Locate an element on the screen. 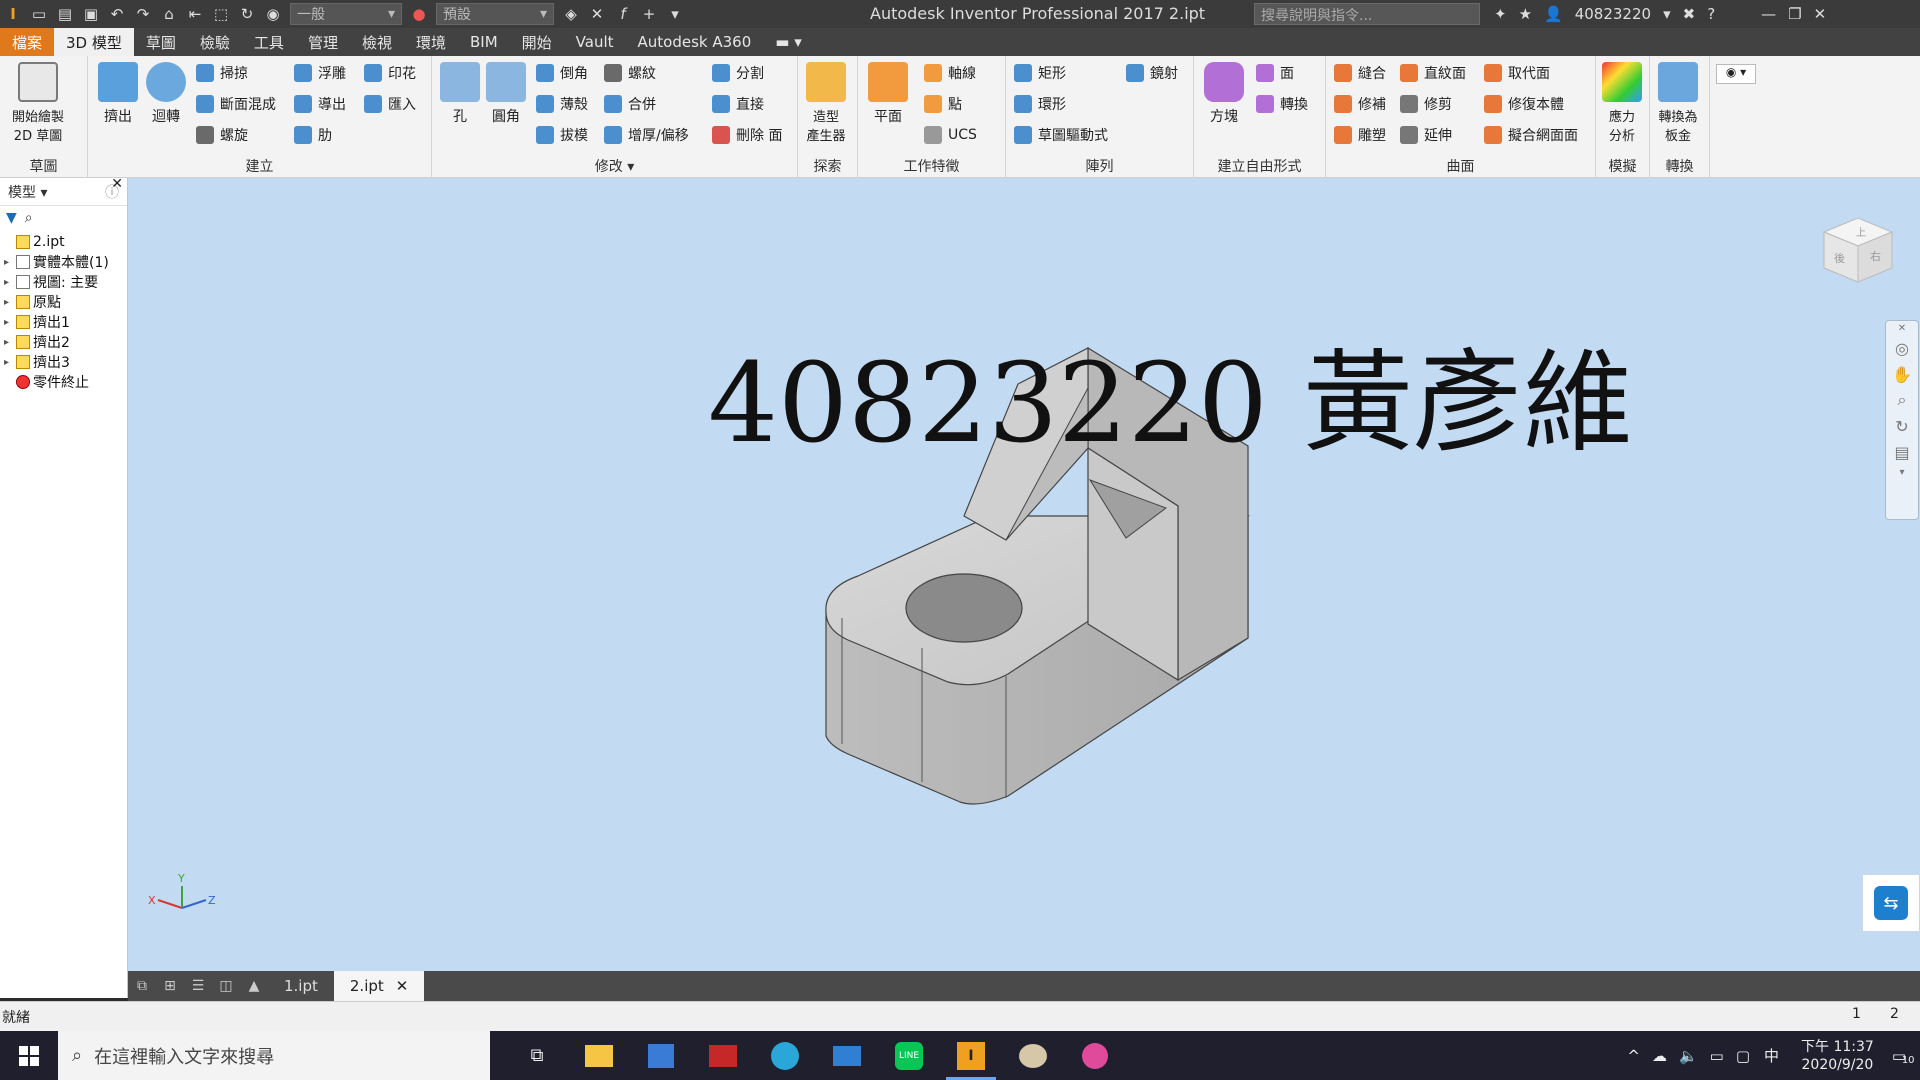 This screenshot has height=1080, width=1920. loft-button: 斷面混成 is located at coordinates (236, 104).